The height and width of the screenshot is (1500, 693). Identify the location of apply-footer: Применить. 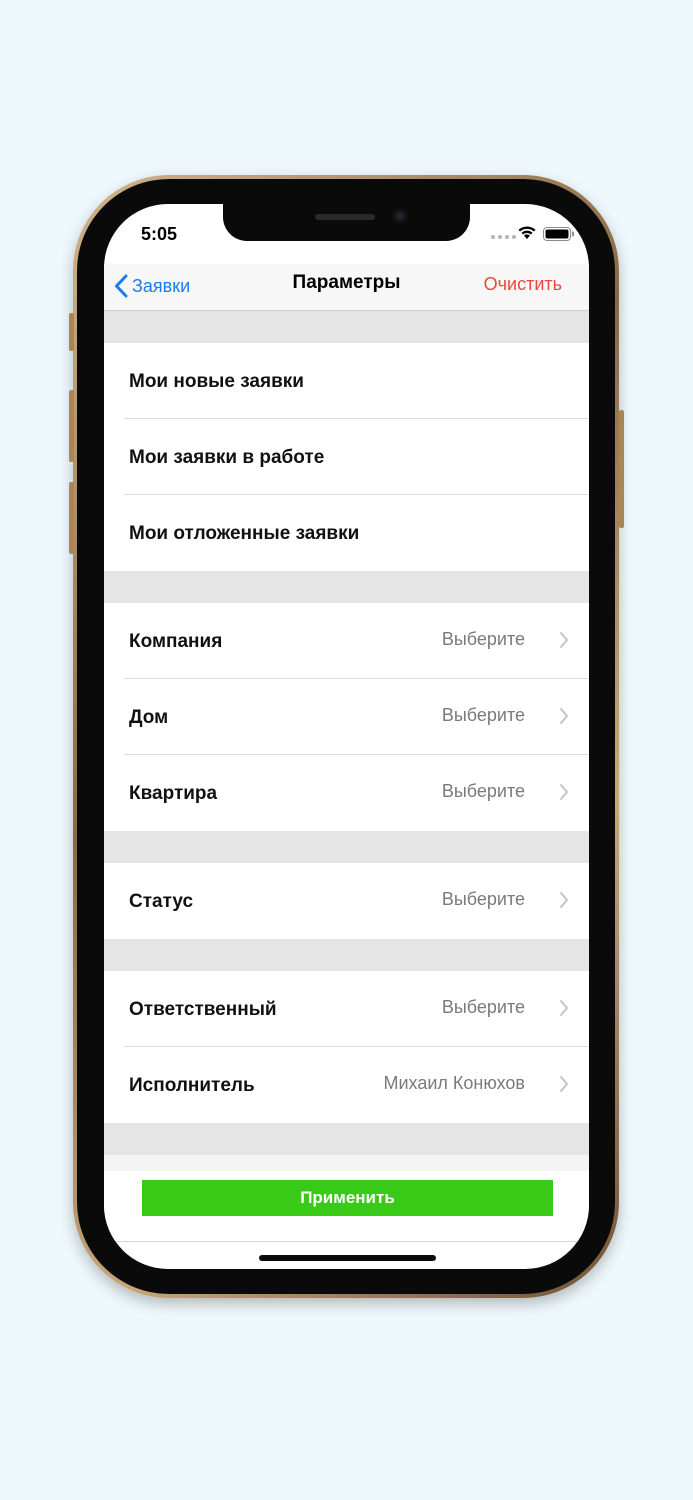
(346, 1206).